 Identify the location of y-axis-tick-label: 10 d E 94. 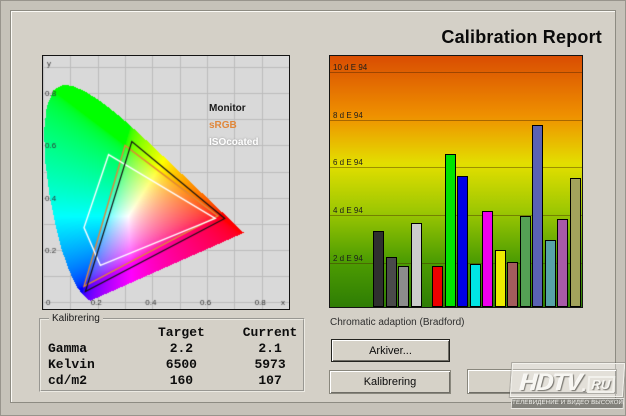
(350, 67).